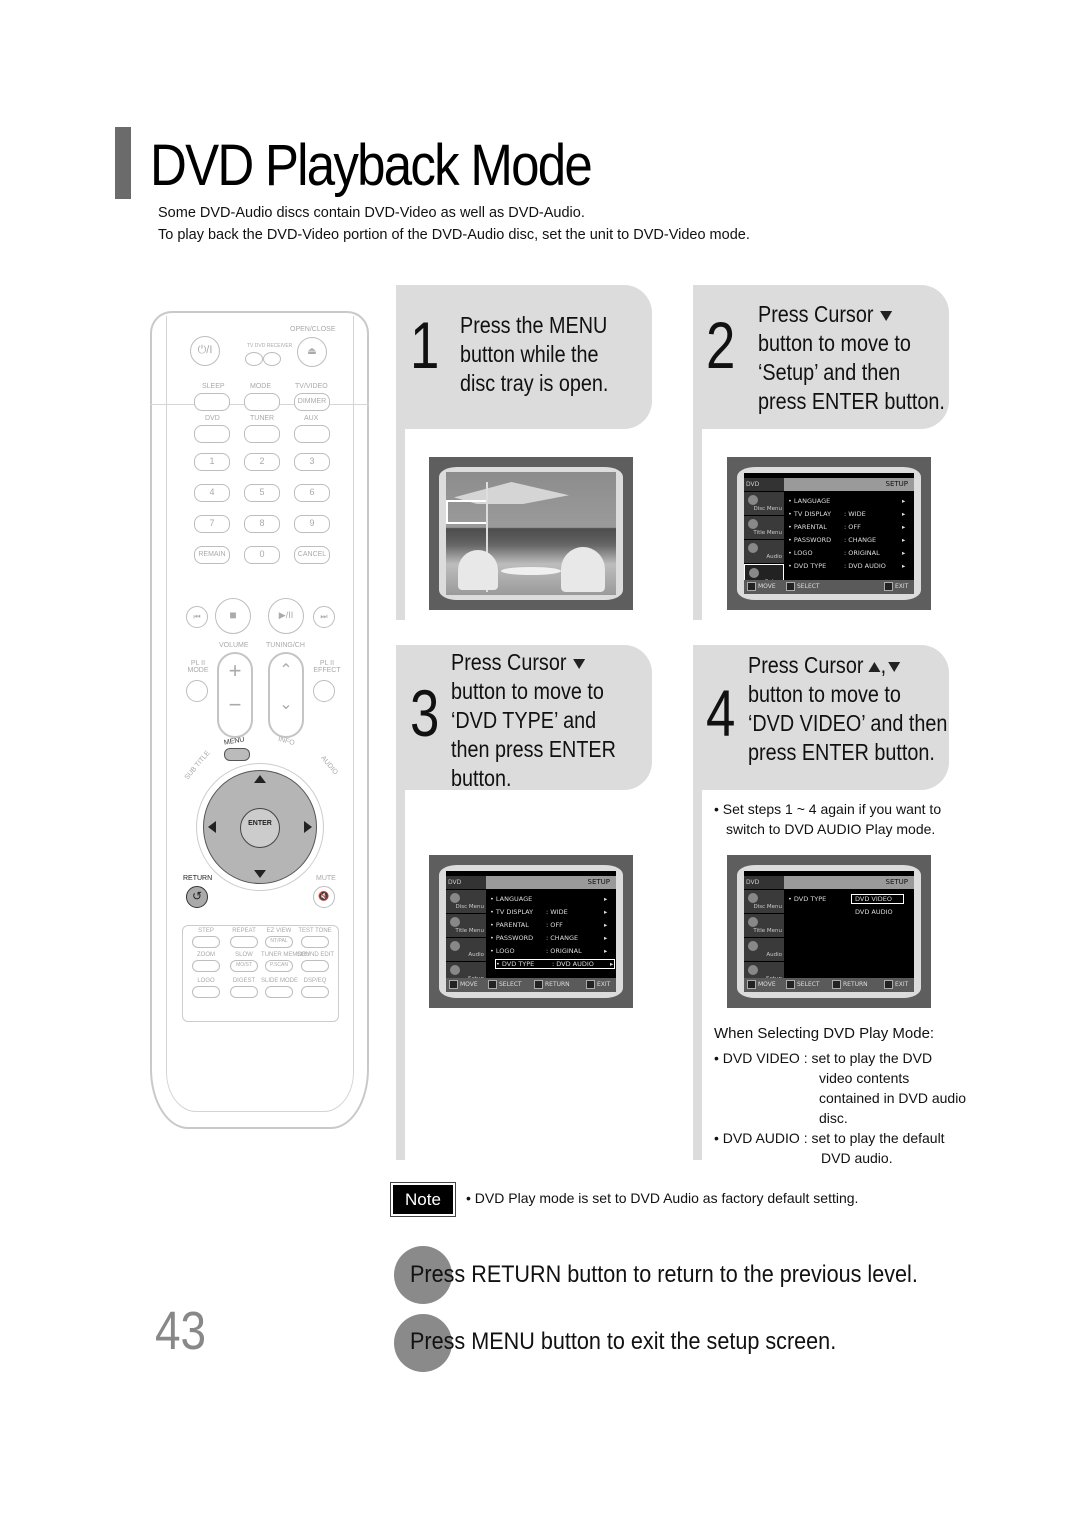 The width and height of the screenshot is (1080, 1528). I want to click on play-mode-heading: When Selecting DVD Play Mode:, so click(824, 1033).